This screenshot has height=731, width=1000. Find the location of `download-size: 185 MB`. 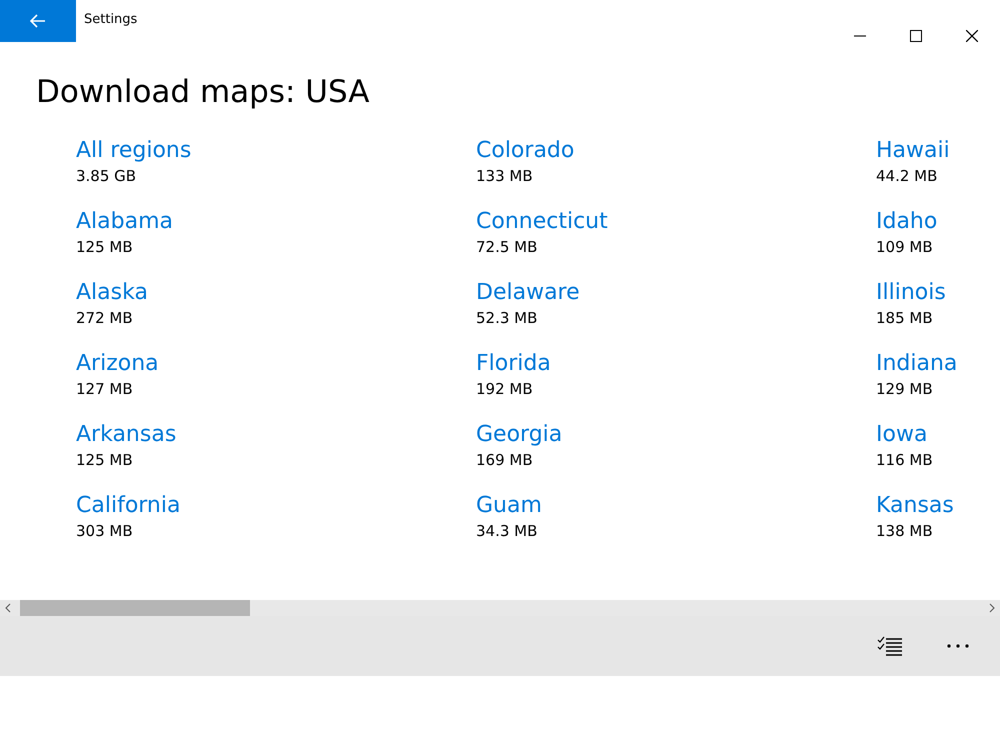

download-size: 185 MB is located at coordinates (904, 318).